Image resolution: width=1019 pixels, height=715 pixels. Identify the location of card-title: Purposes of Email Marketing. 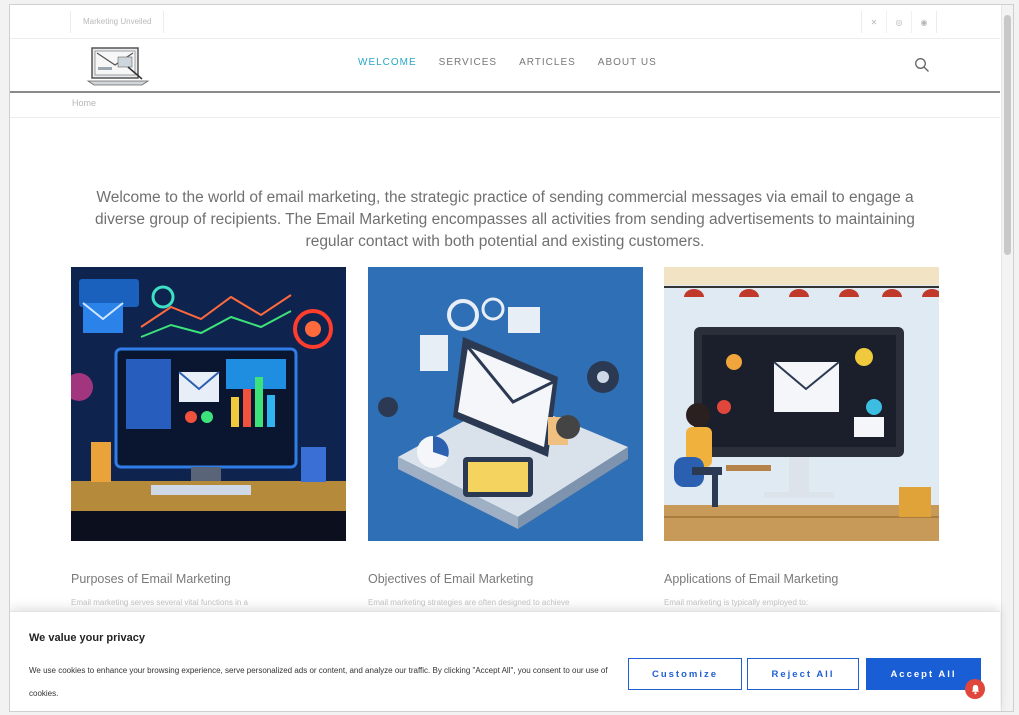
(208, 579).